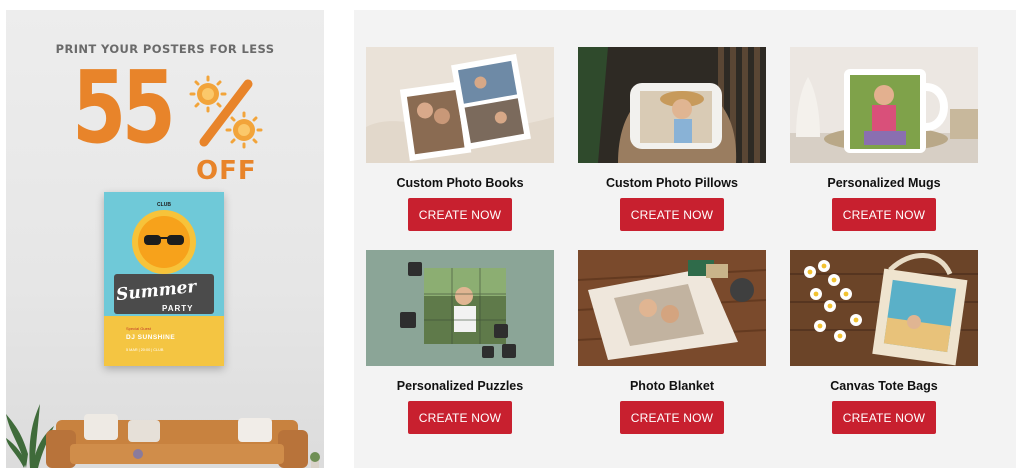  I want to click on product-card-photo-blanket: Photo Blanket CREATE NOW, so click(672, 342).